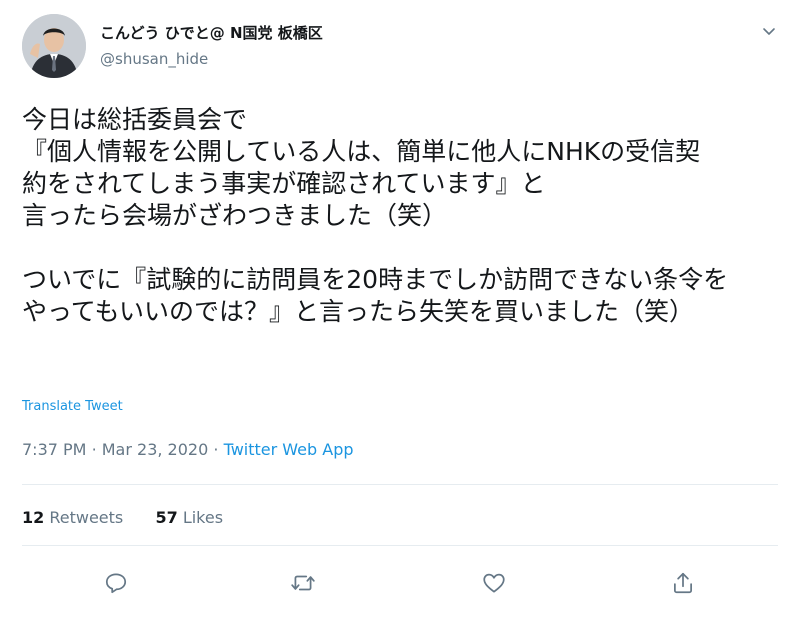 The width and height of the screenshot is (800, 617). What do you see at coordinates (289, 449) in the screenshot?
I see `source-app-link: Twitter Web App` at bounding box center [289, 449].